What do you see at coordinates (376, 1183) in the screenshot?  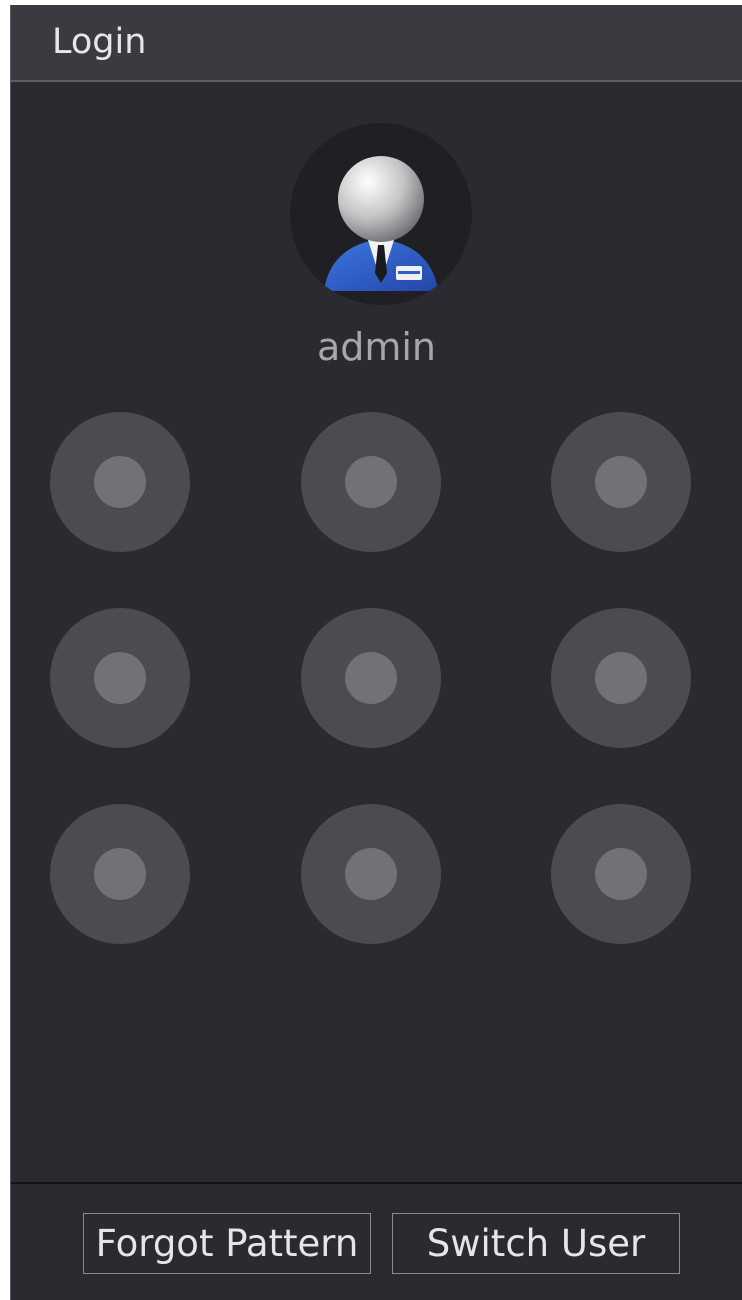 I see `footer-divider` at bounding box center [376, 1183].